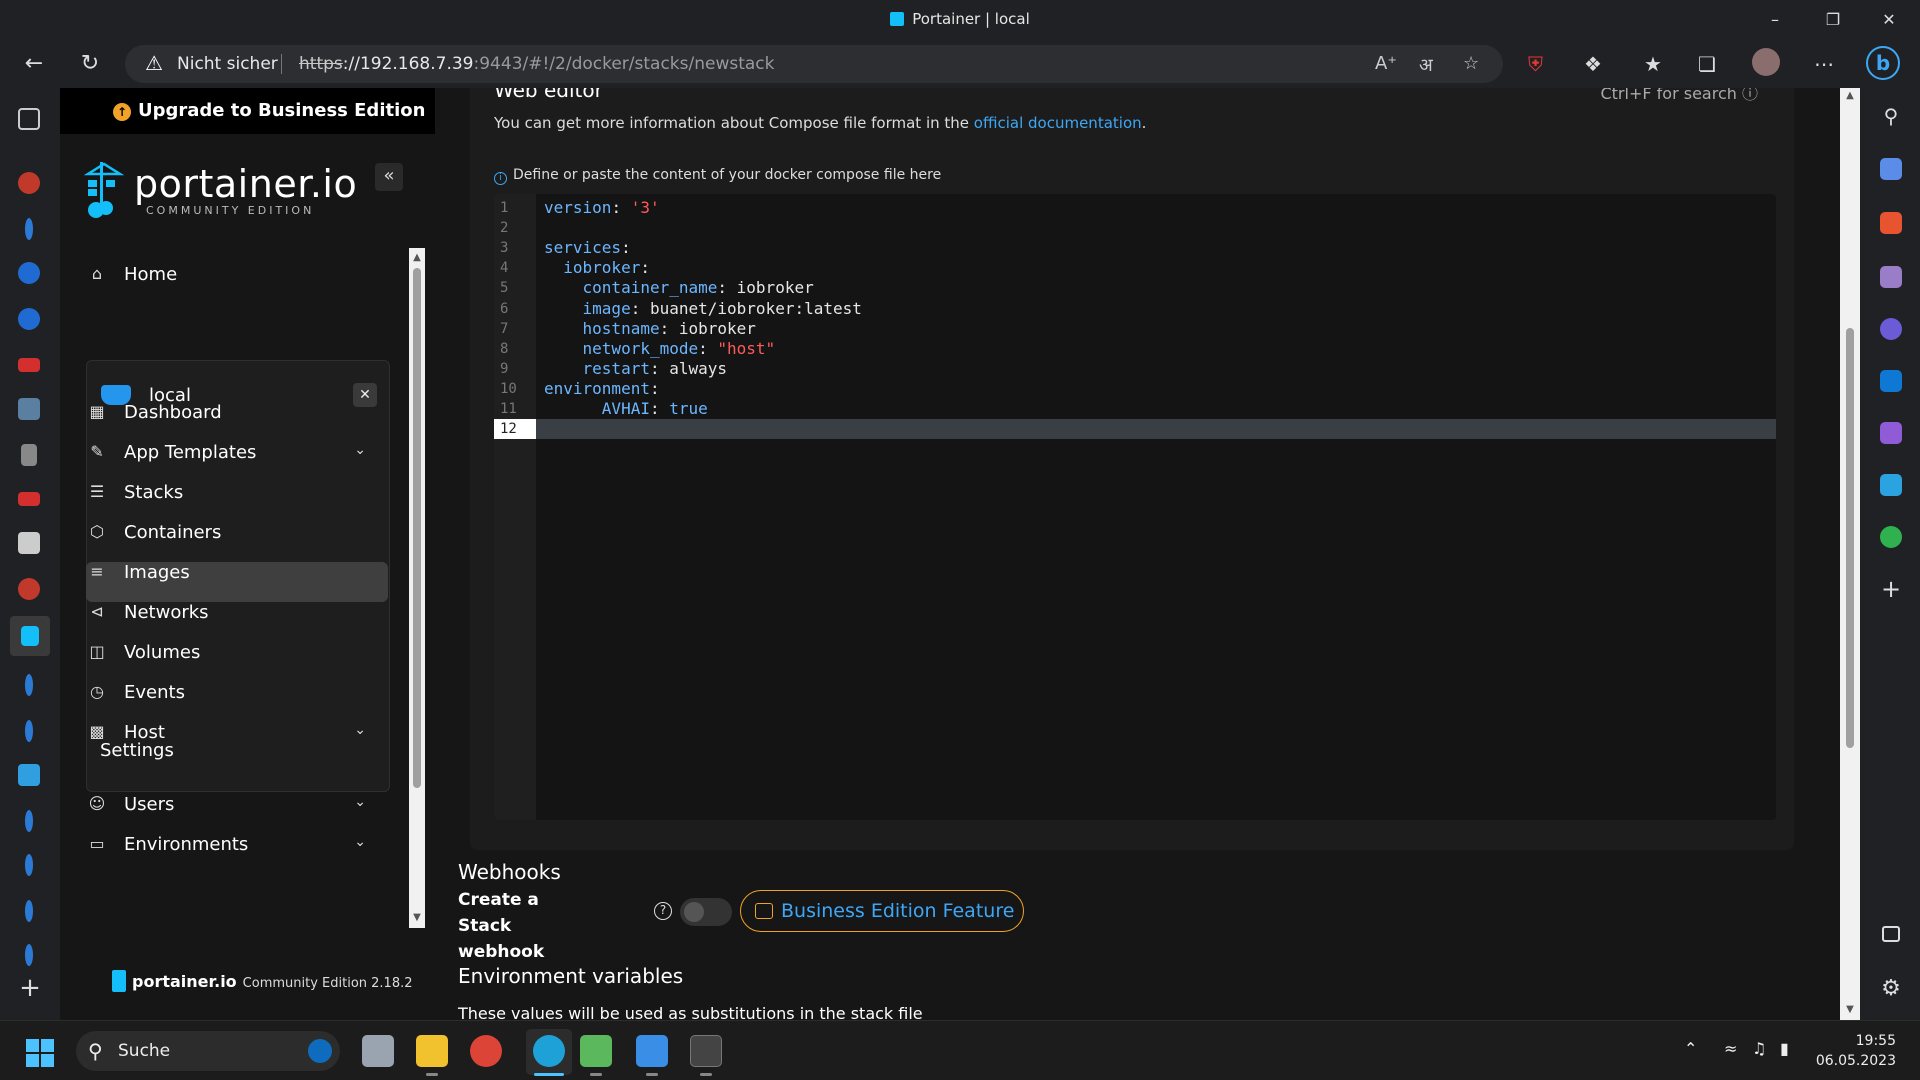 The width and height of the screenshot is (1920, 1080). What do you see at coordinates (1426, 65) in the screenshot?
I see `translate-icon: अ` at bounding box center [1426, 65].